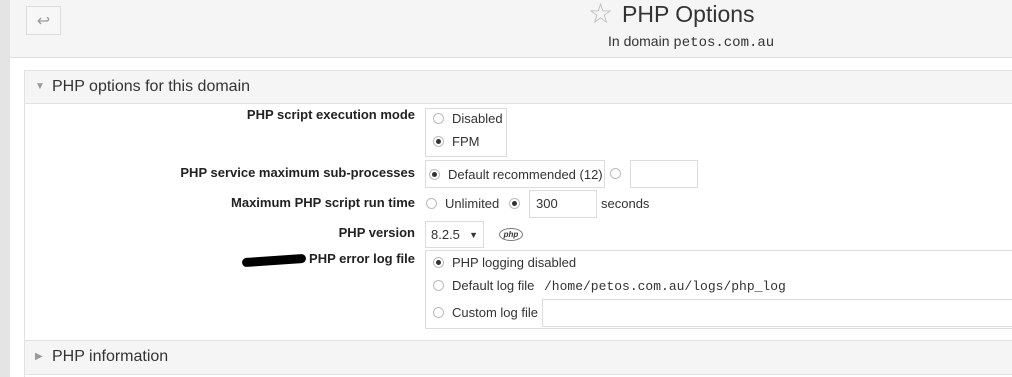 The image size is (1012, 377). I want to click on error-log-label: PHP error log file, so click(362, 258).